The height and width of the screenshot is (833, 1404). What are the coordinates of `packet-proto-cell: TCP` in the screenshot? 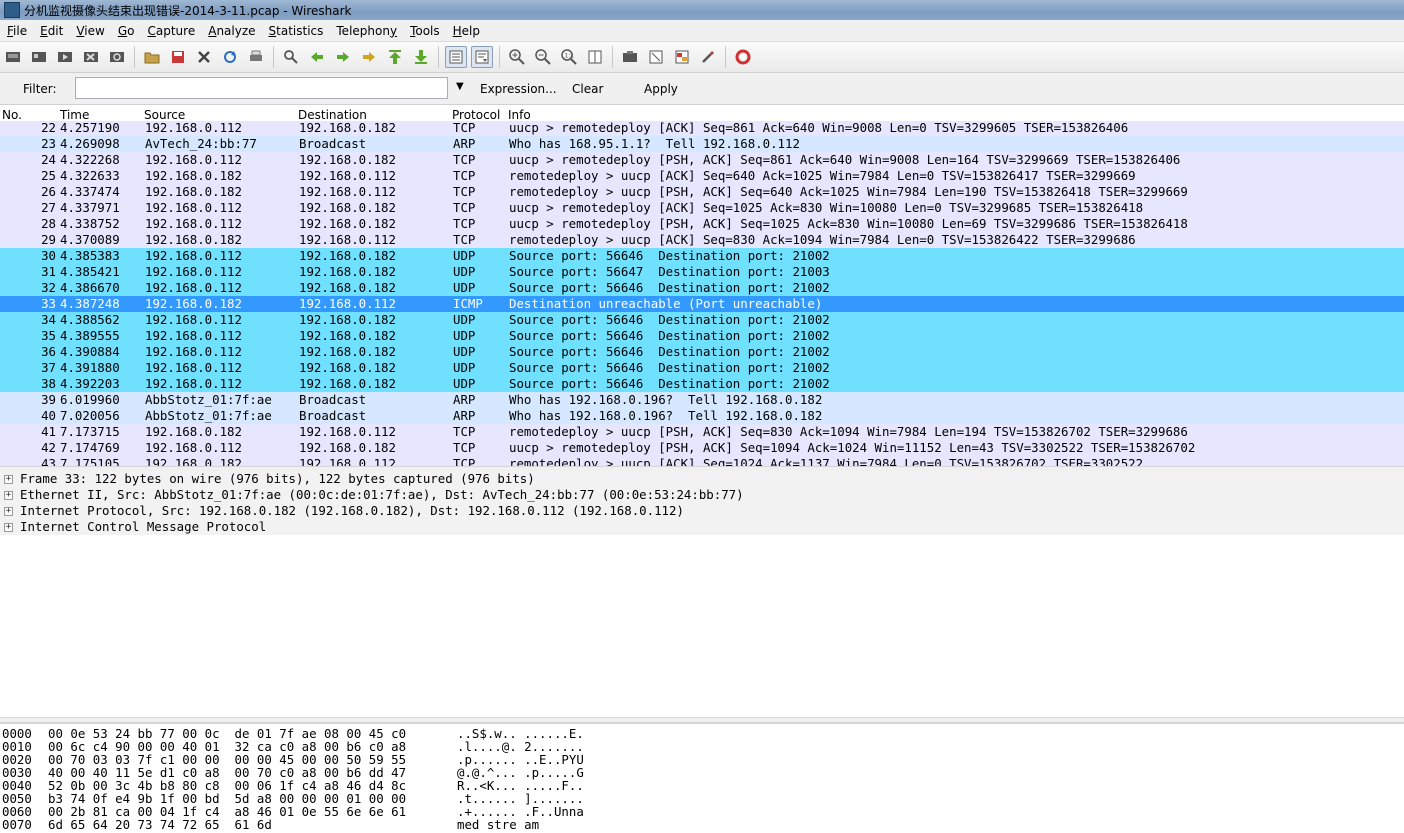 It's located at (464, 175).